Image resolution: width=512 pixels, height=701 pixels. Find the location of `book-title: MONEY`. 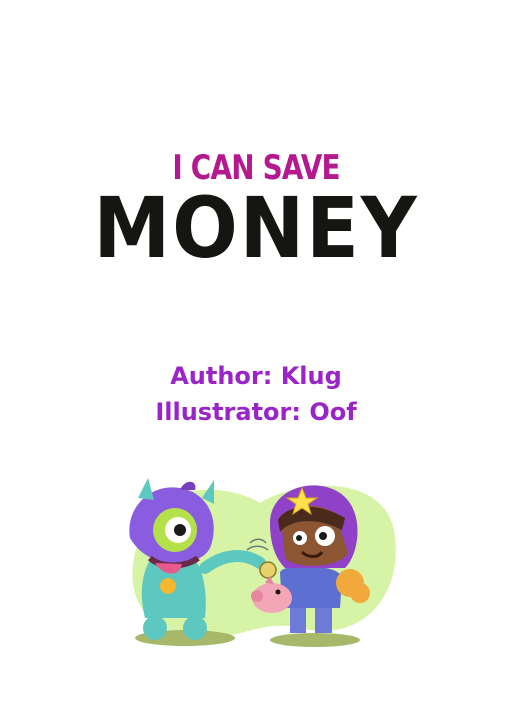

book-title: MONEY is located at coordinates (256, 228).